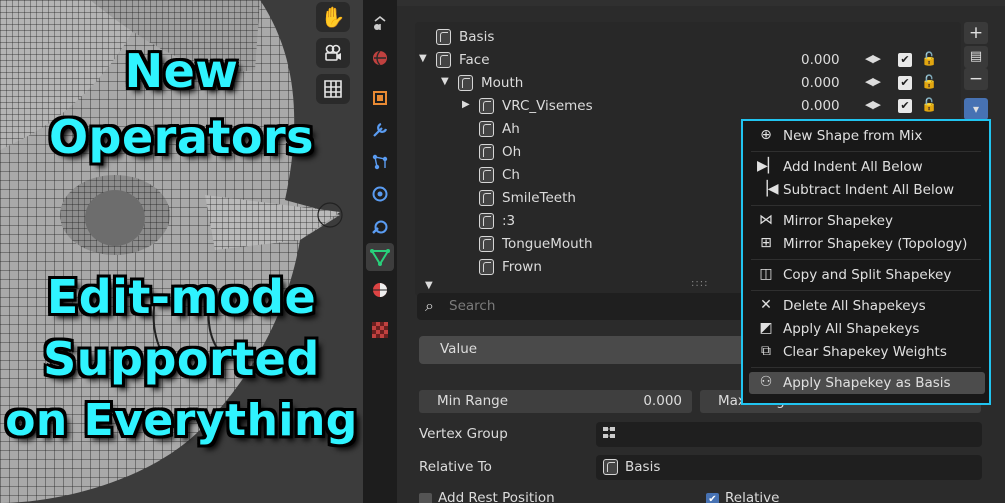  Describe the element at coordinates (380, 330) in the screenshot. I see `texture-props-icon` at that location.